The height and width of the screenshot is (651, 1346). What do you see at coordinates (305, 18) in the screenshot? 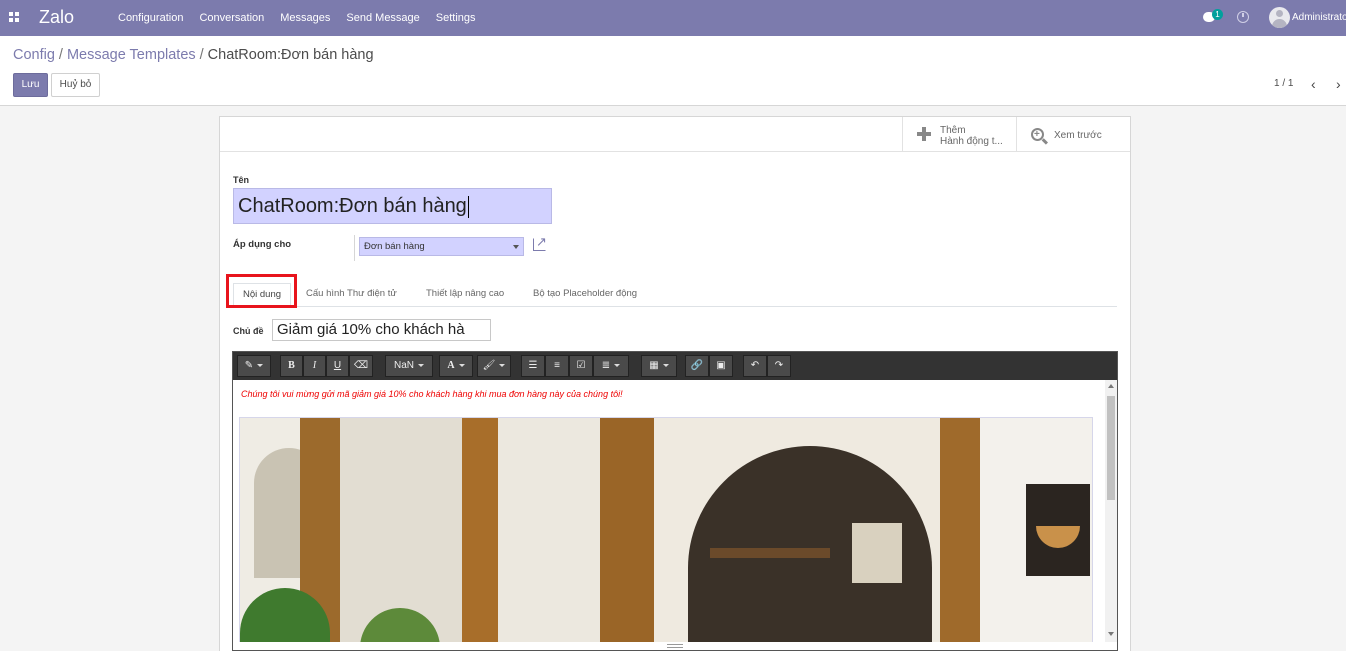
I see `menu-messages: Messages` at bounding box center [305, 18].